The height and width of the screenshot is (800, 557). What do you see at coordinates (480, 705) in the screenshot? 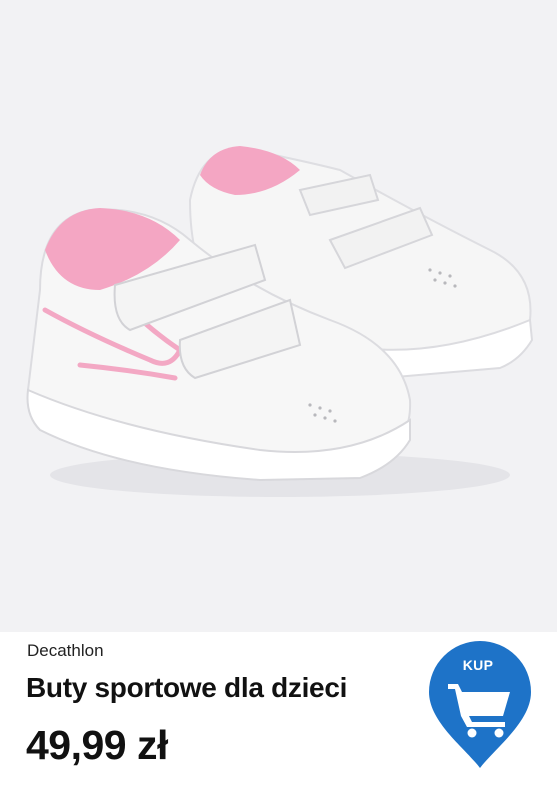
I see `buy-button: KUP` at bounding box center [480, 705].